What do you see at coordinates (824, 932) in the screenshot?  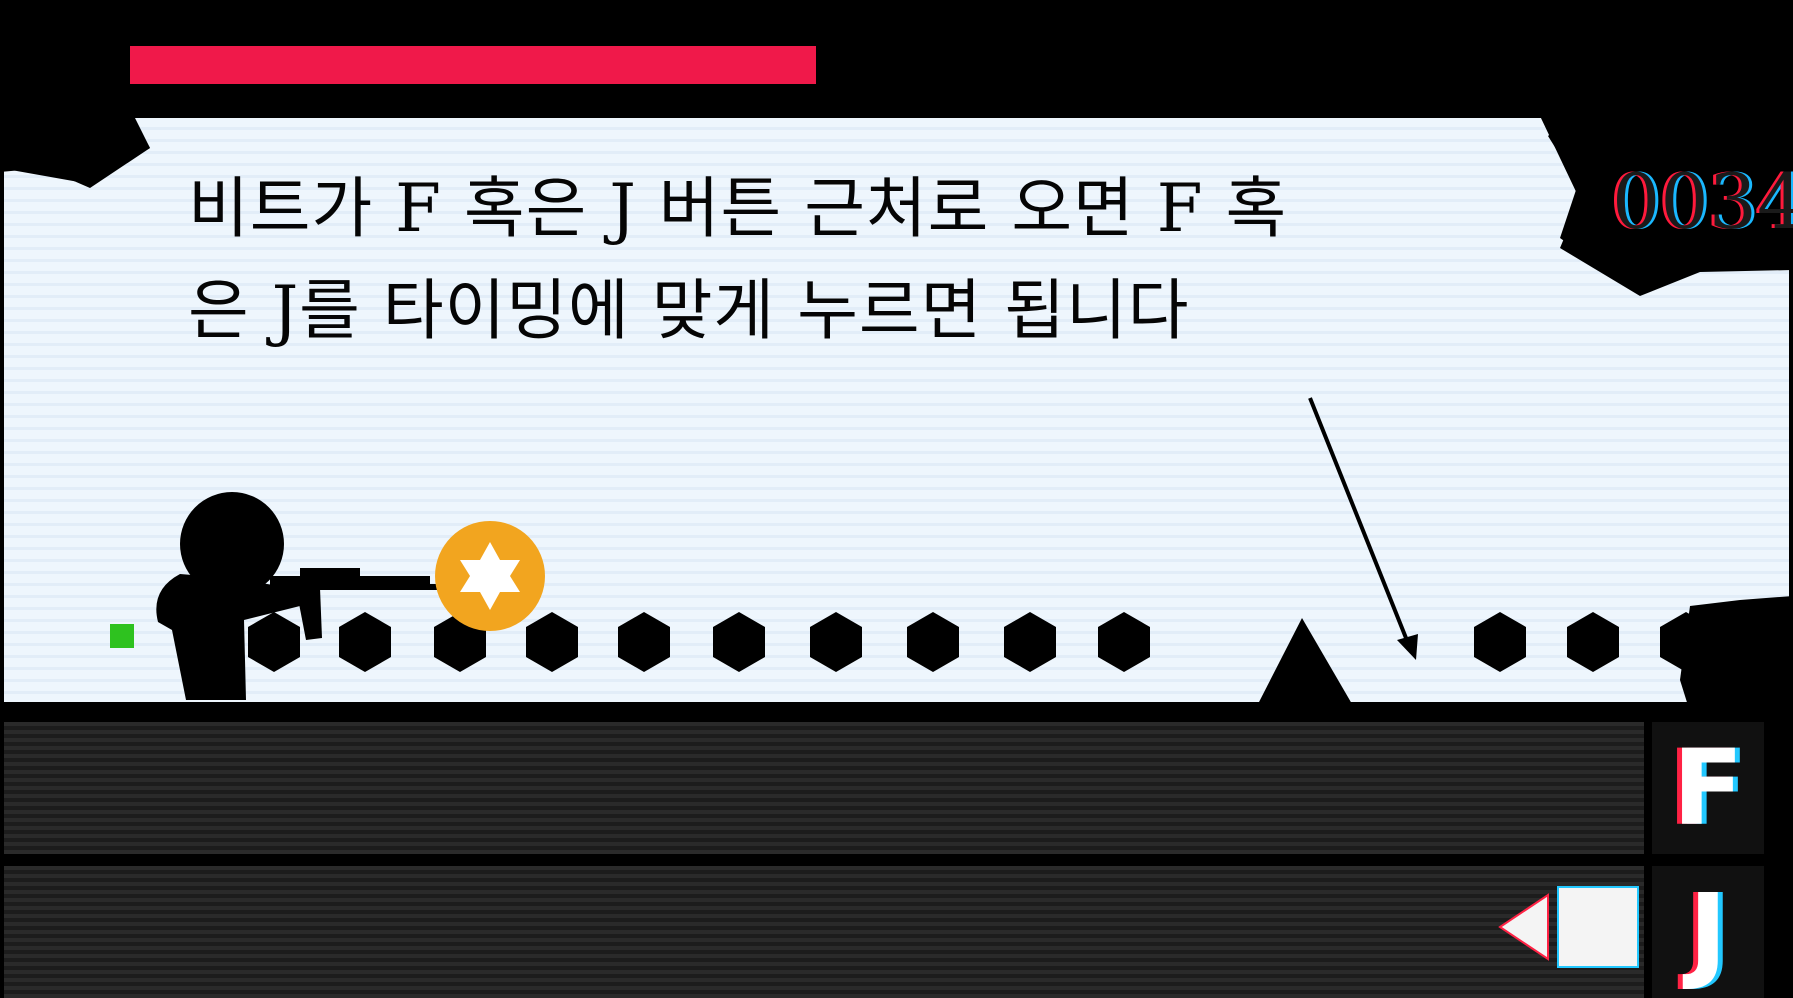 I see `lane-j` at bounding box center [824, 932].